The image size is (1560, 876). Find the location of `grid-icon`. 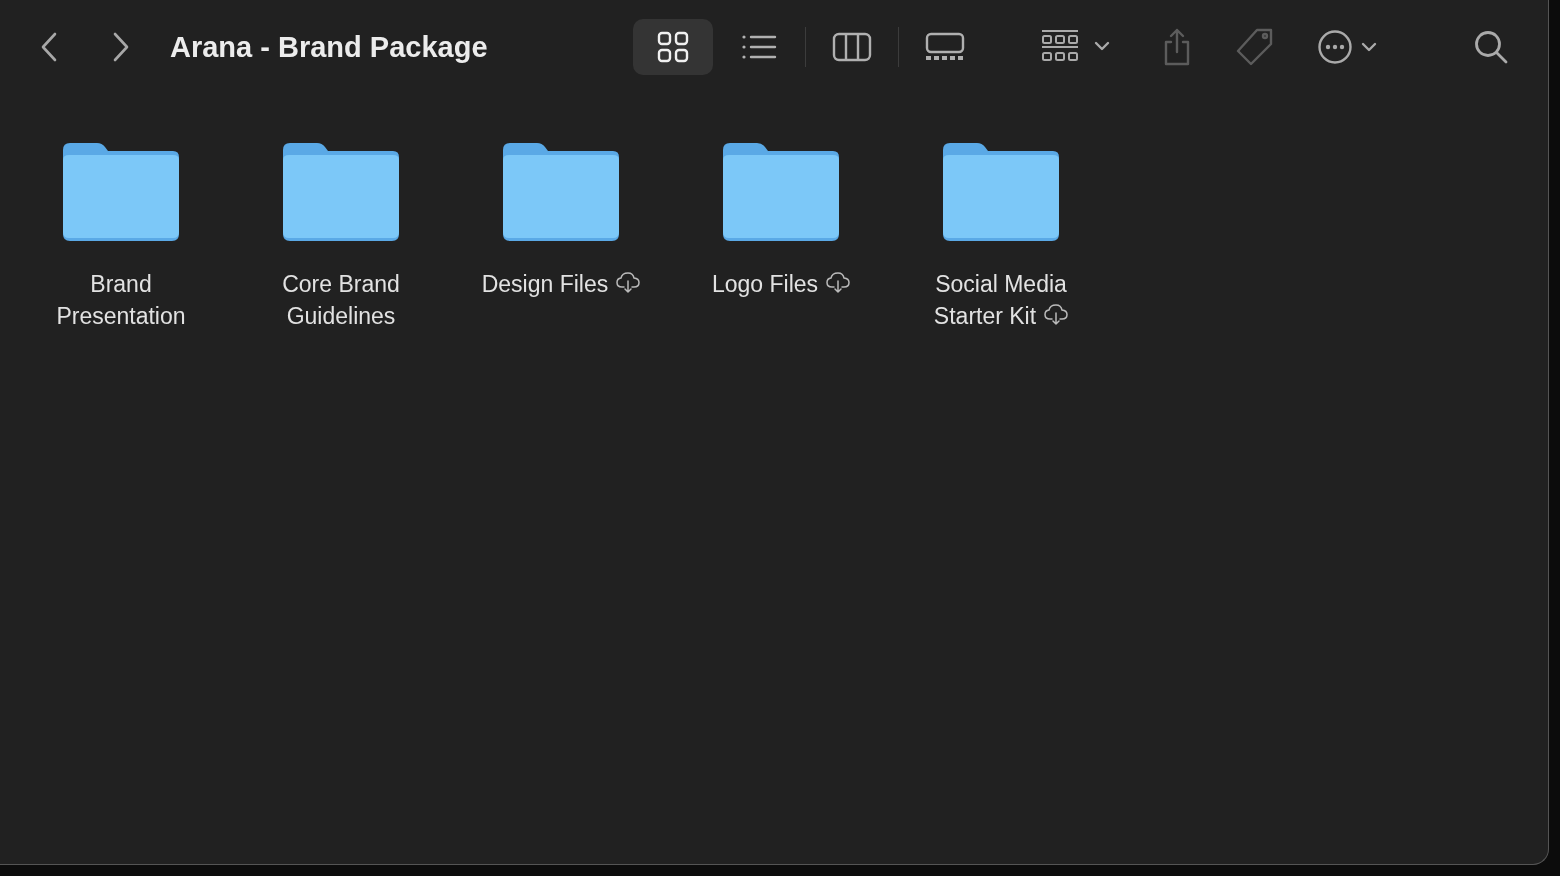

grid-icon is located at coordinates (673, 47).